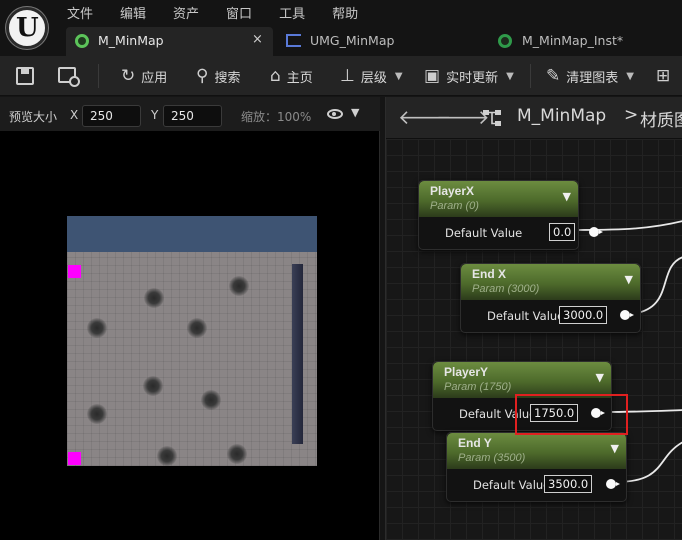 This screenshot has height=540, width=682. I want to click on search-icon: ⚲, so click(202, 76).